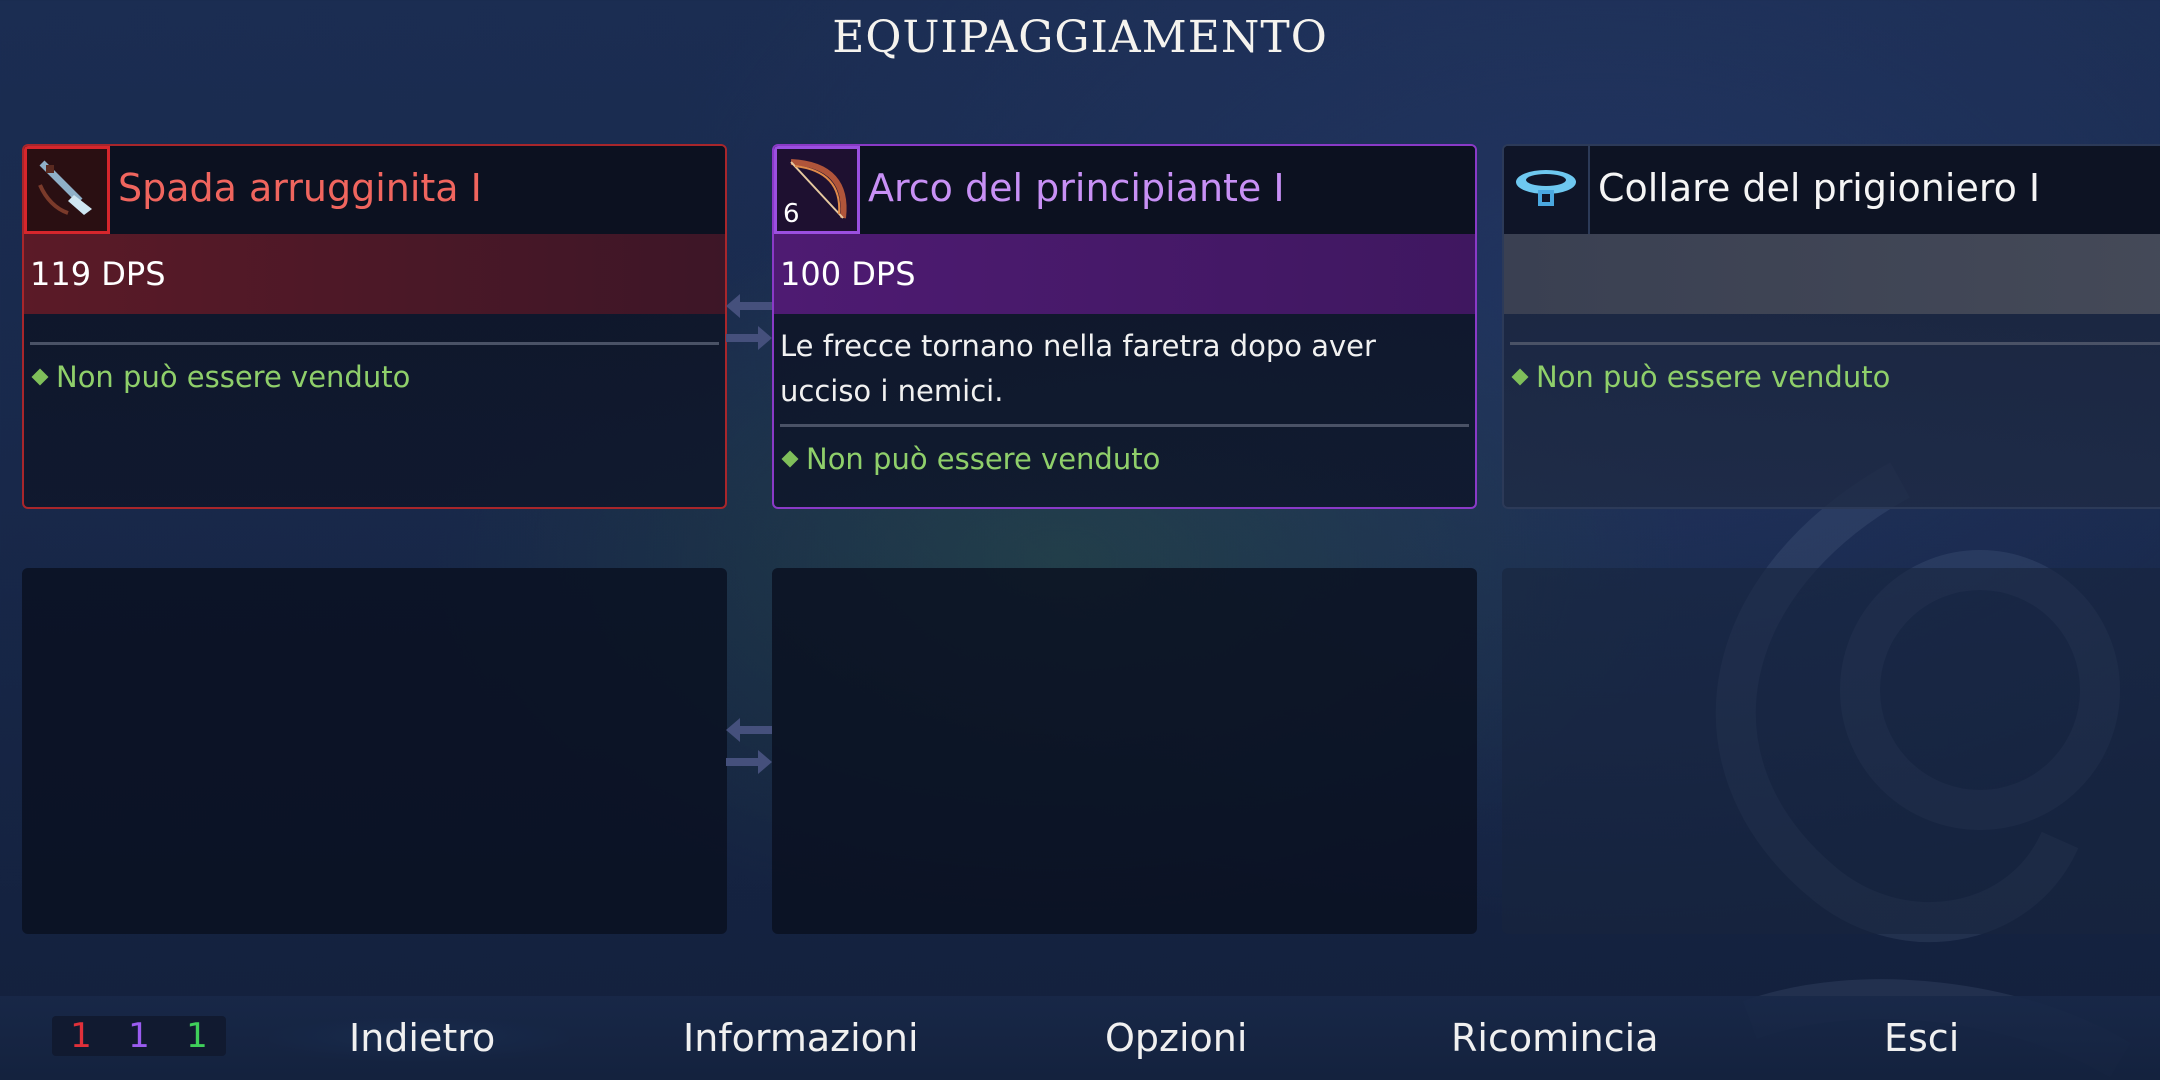  I want to click on scroll-counters: 1 1 1, so click(139, 1036).